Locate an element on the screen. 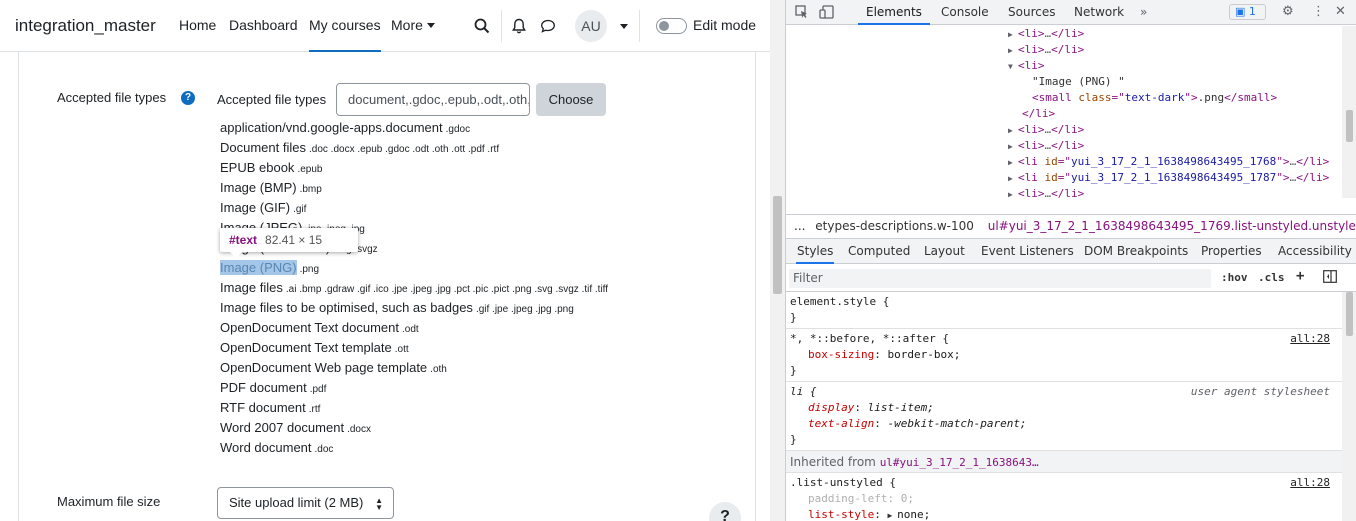 This screenshot has height=521, width=1356. file-type-extensions: .ott is located at coordinates (401, 349).